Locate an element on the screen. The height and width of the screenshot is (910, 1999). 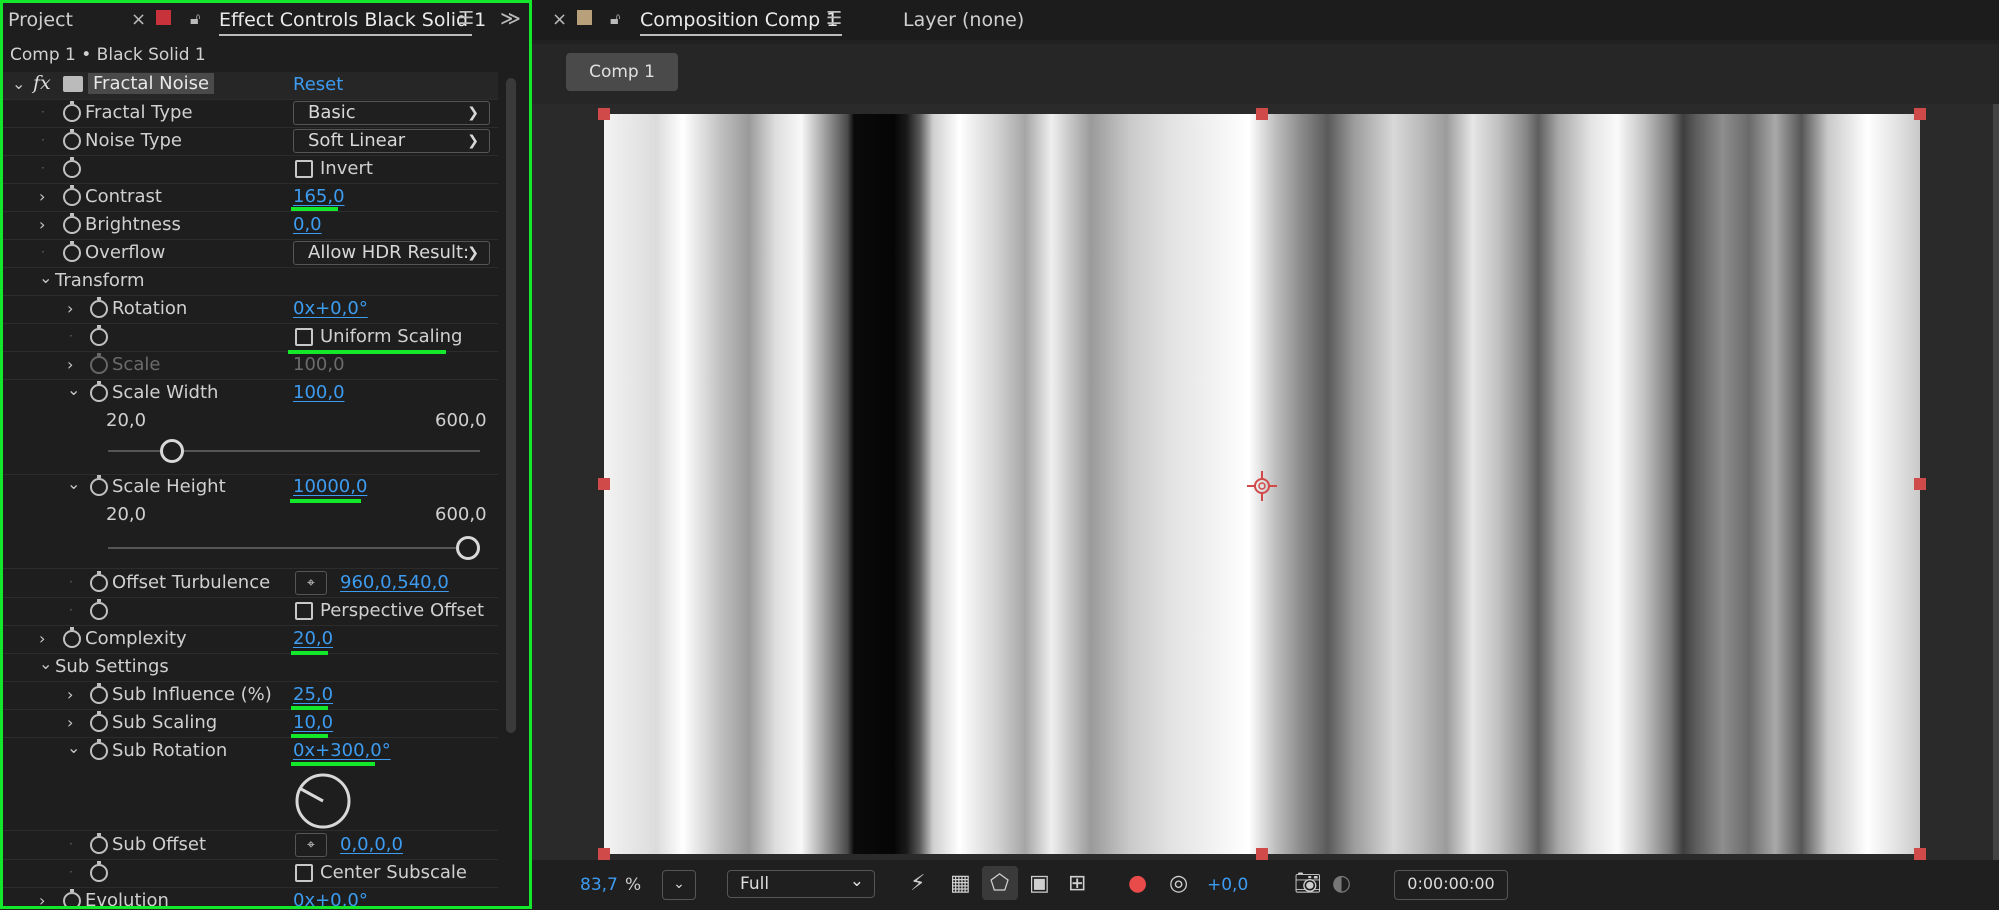
zoom-value: 83,7 is located at coordinates (599, 885).